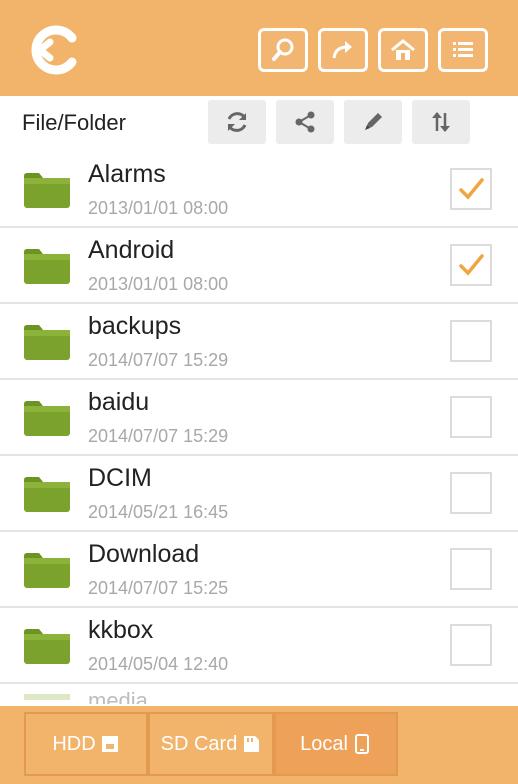 This screenshot has height=784, width=518. I want to click on file-name: baidu, so click(119, 402).